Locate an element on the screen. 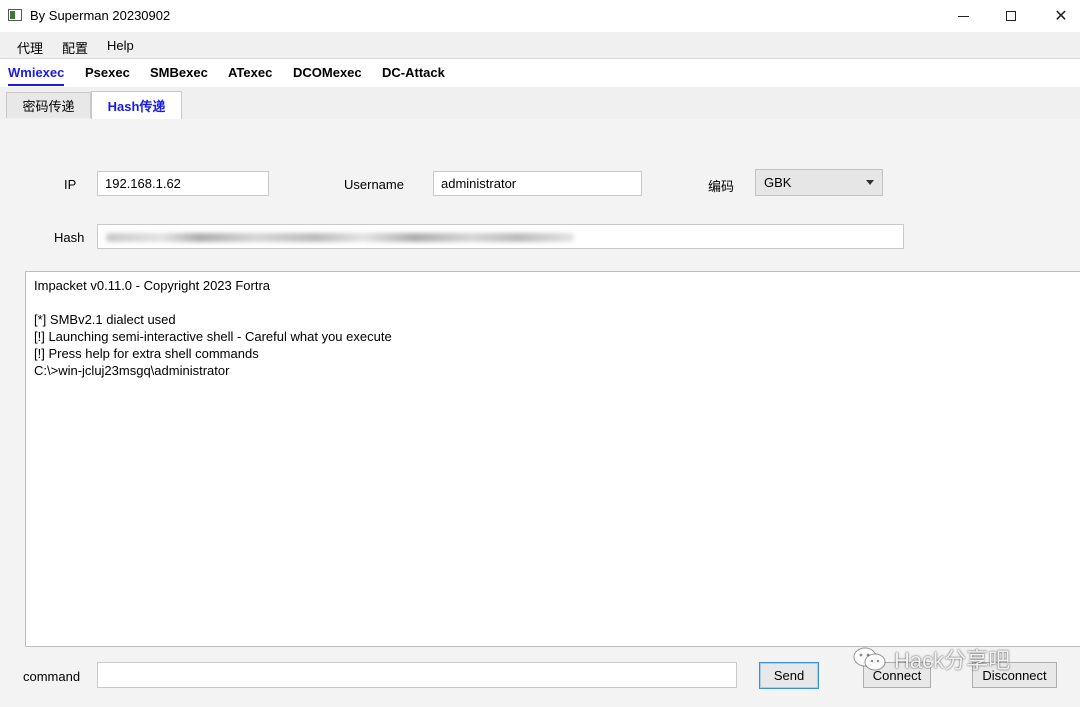 This screenshot has width=1080, height=707. username-field: administrator is located at coordinates (537, 183).